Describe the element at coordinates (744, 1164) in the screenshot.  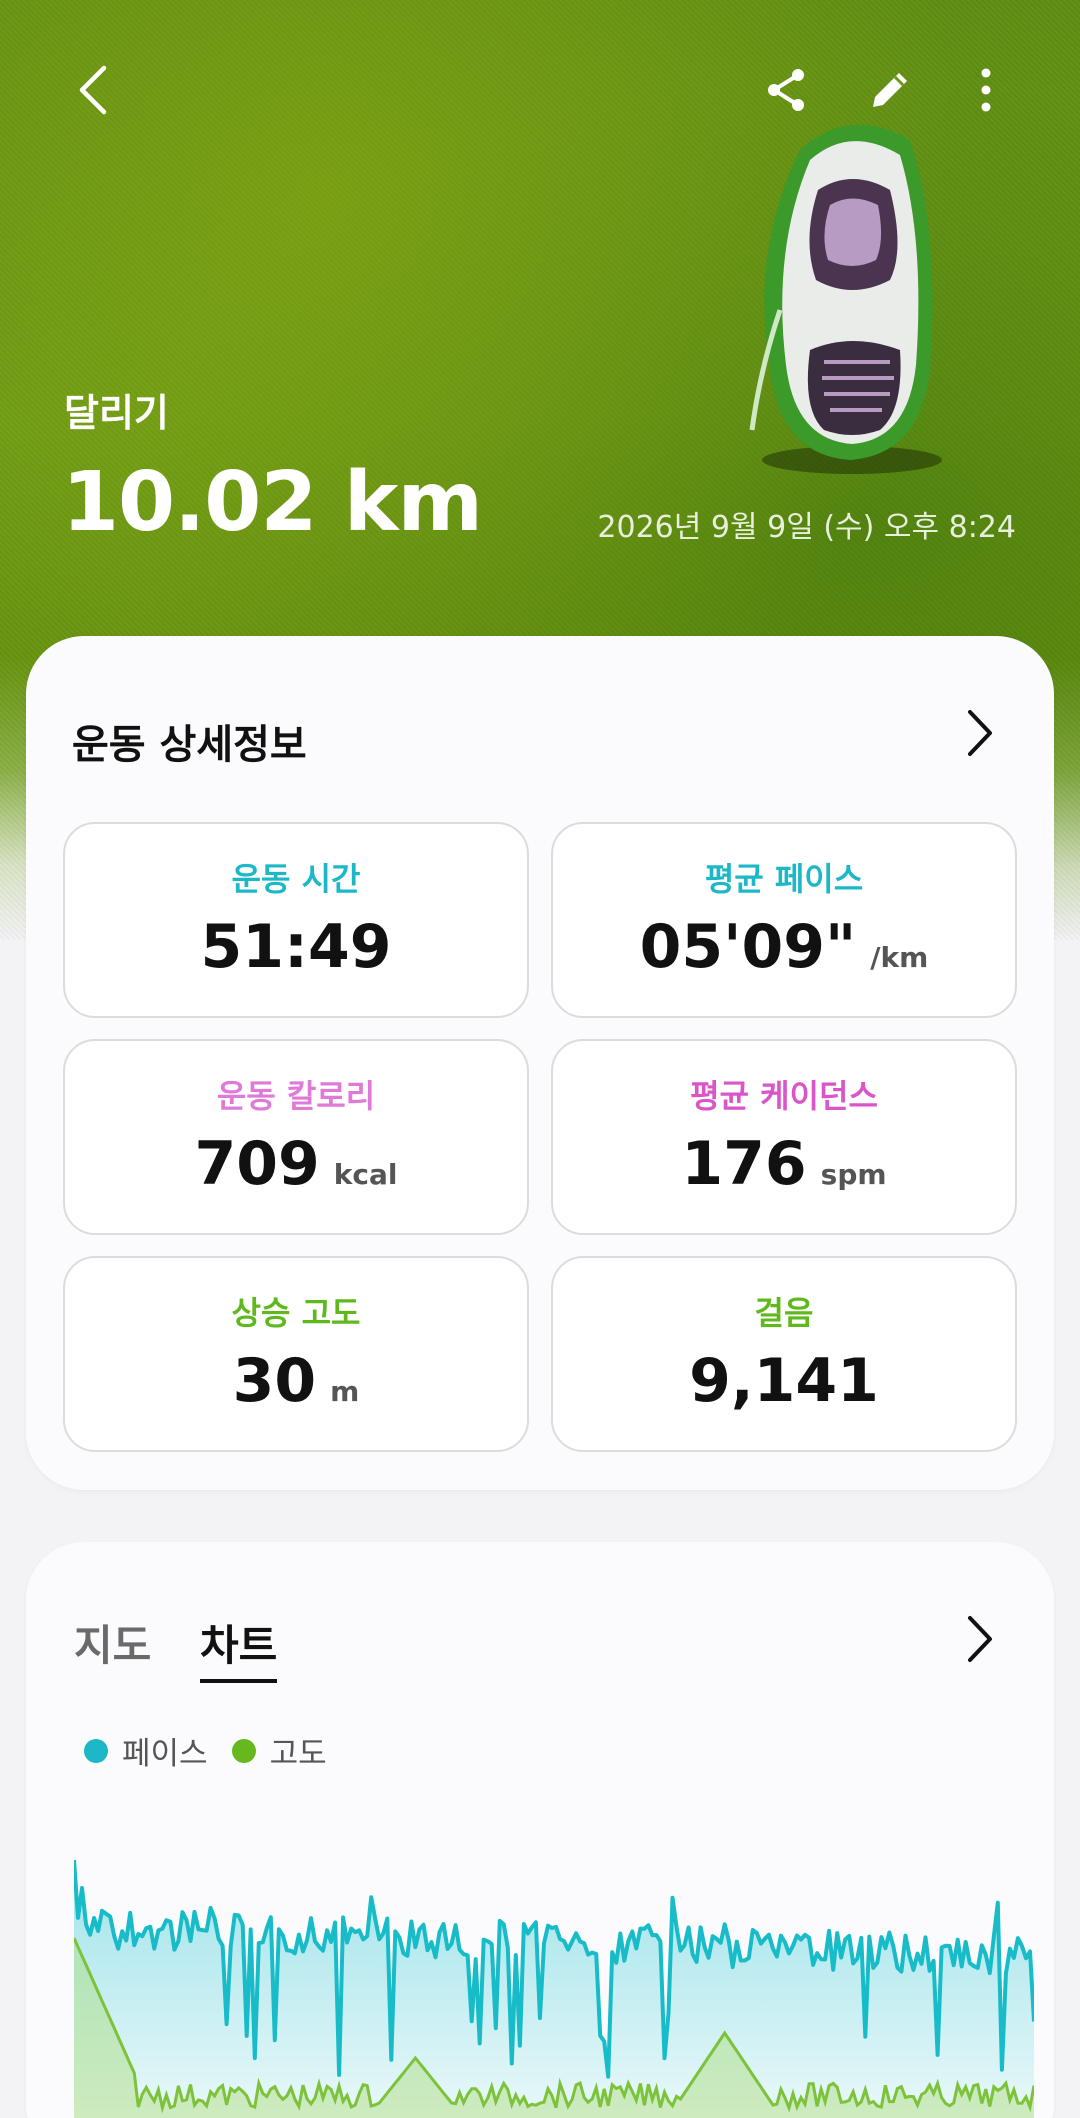
I see `stat-value: 176` at that location.